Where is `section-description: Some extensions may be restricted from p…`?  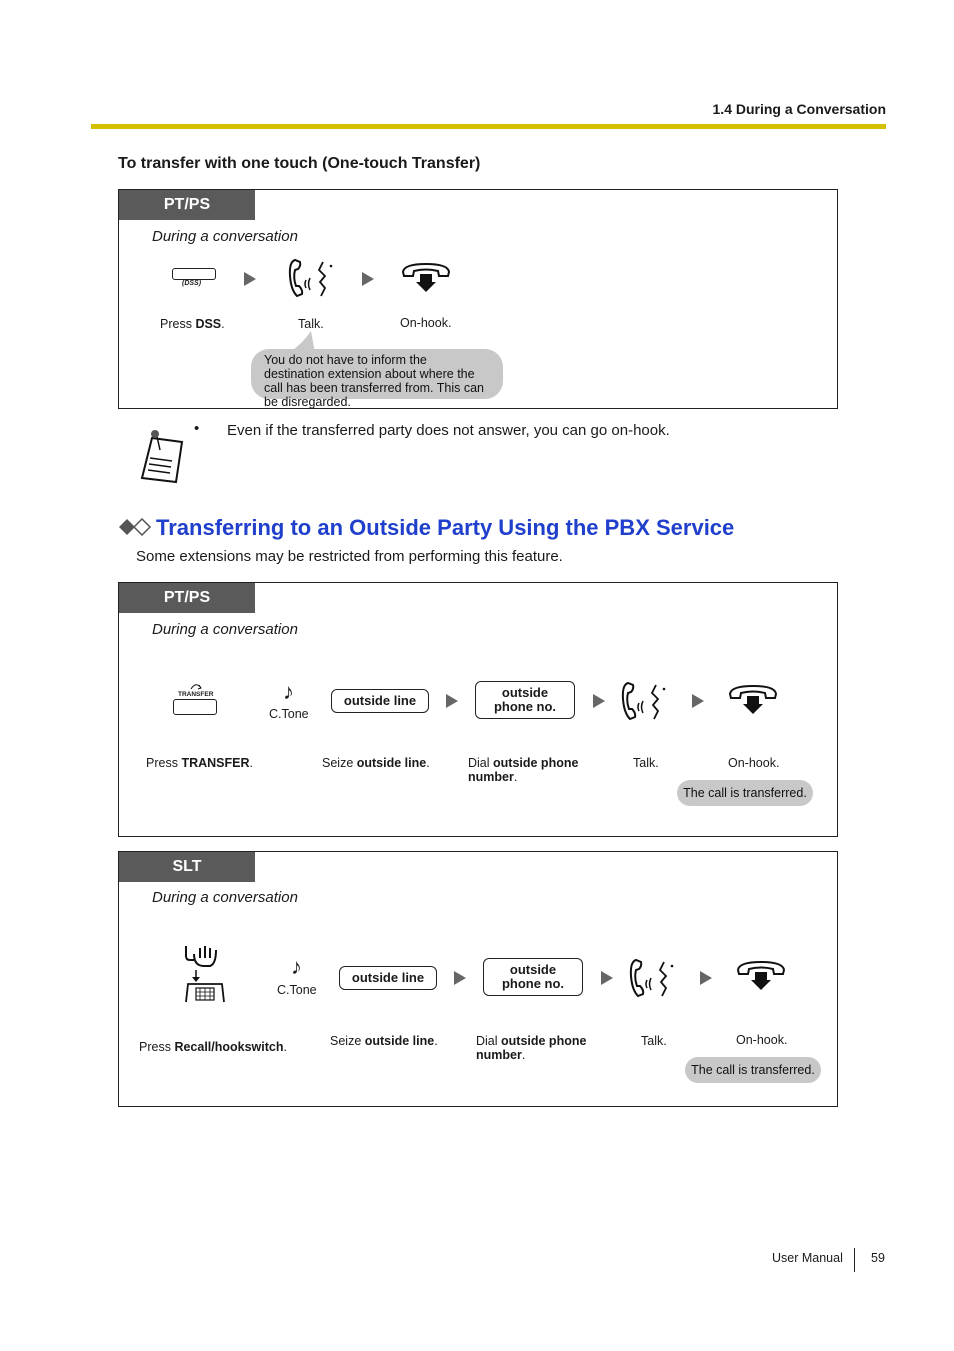
section-description: Some extensions may be restricted from p… is located at coordinates (349, 556).